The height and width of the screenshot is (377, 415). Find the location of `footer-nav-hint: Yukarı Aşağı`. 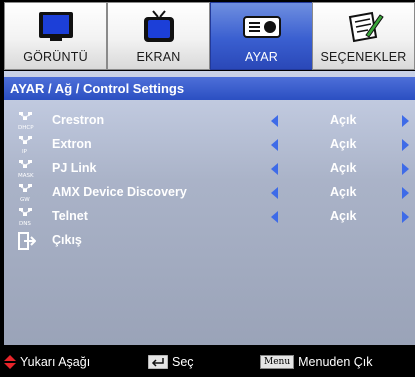

footer-nav-hint: Yukarı Aşağı is located at coordinates (47, 362).